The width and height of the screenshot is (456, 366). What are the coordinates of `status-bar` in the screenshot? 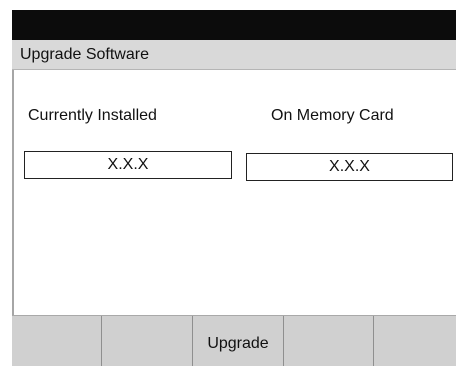 It's located at (234, 25).